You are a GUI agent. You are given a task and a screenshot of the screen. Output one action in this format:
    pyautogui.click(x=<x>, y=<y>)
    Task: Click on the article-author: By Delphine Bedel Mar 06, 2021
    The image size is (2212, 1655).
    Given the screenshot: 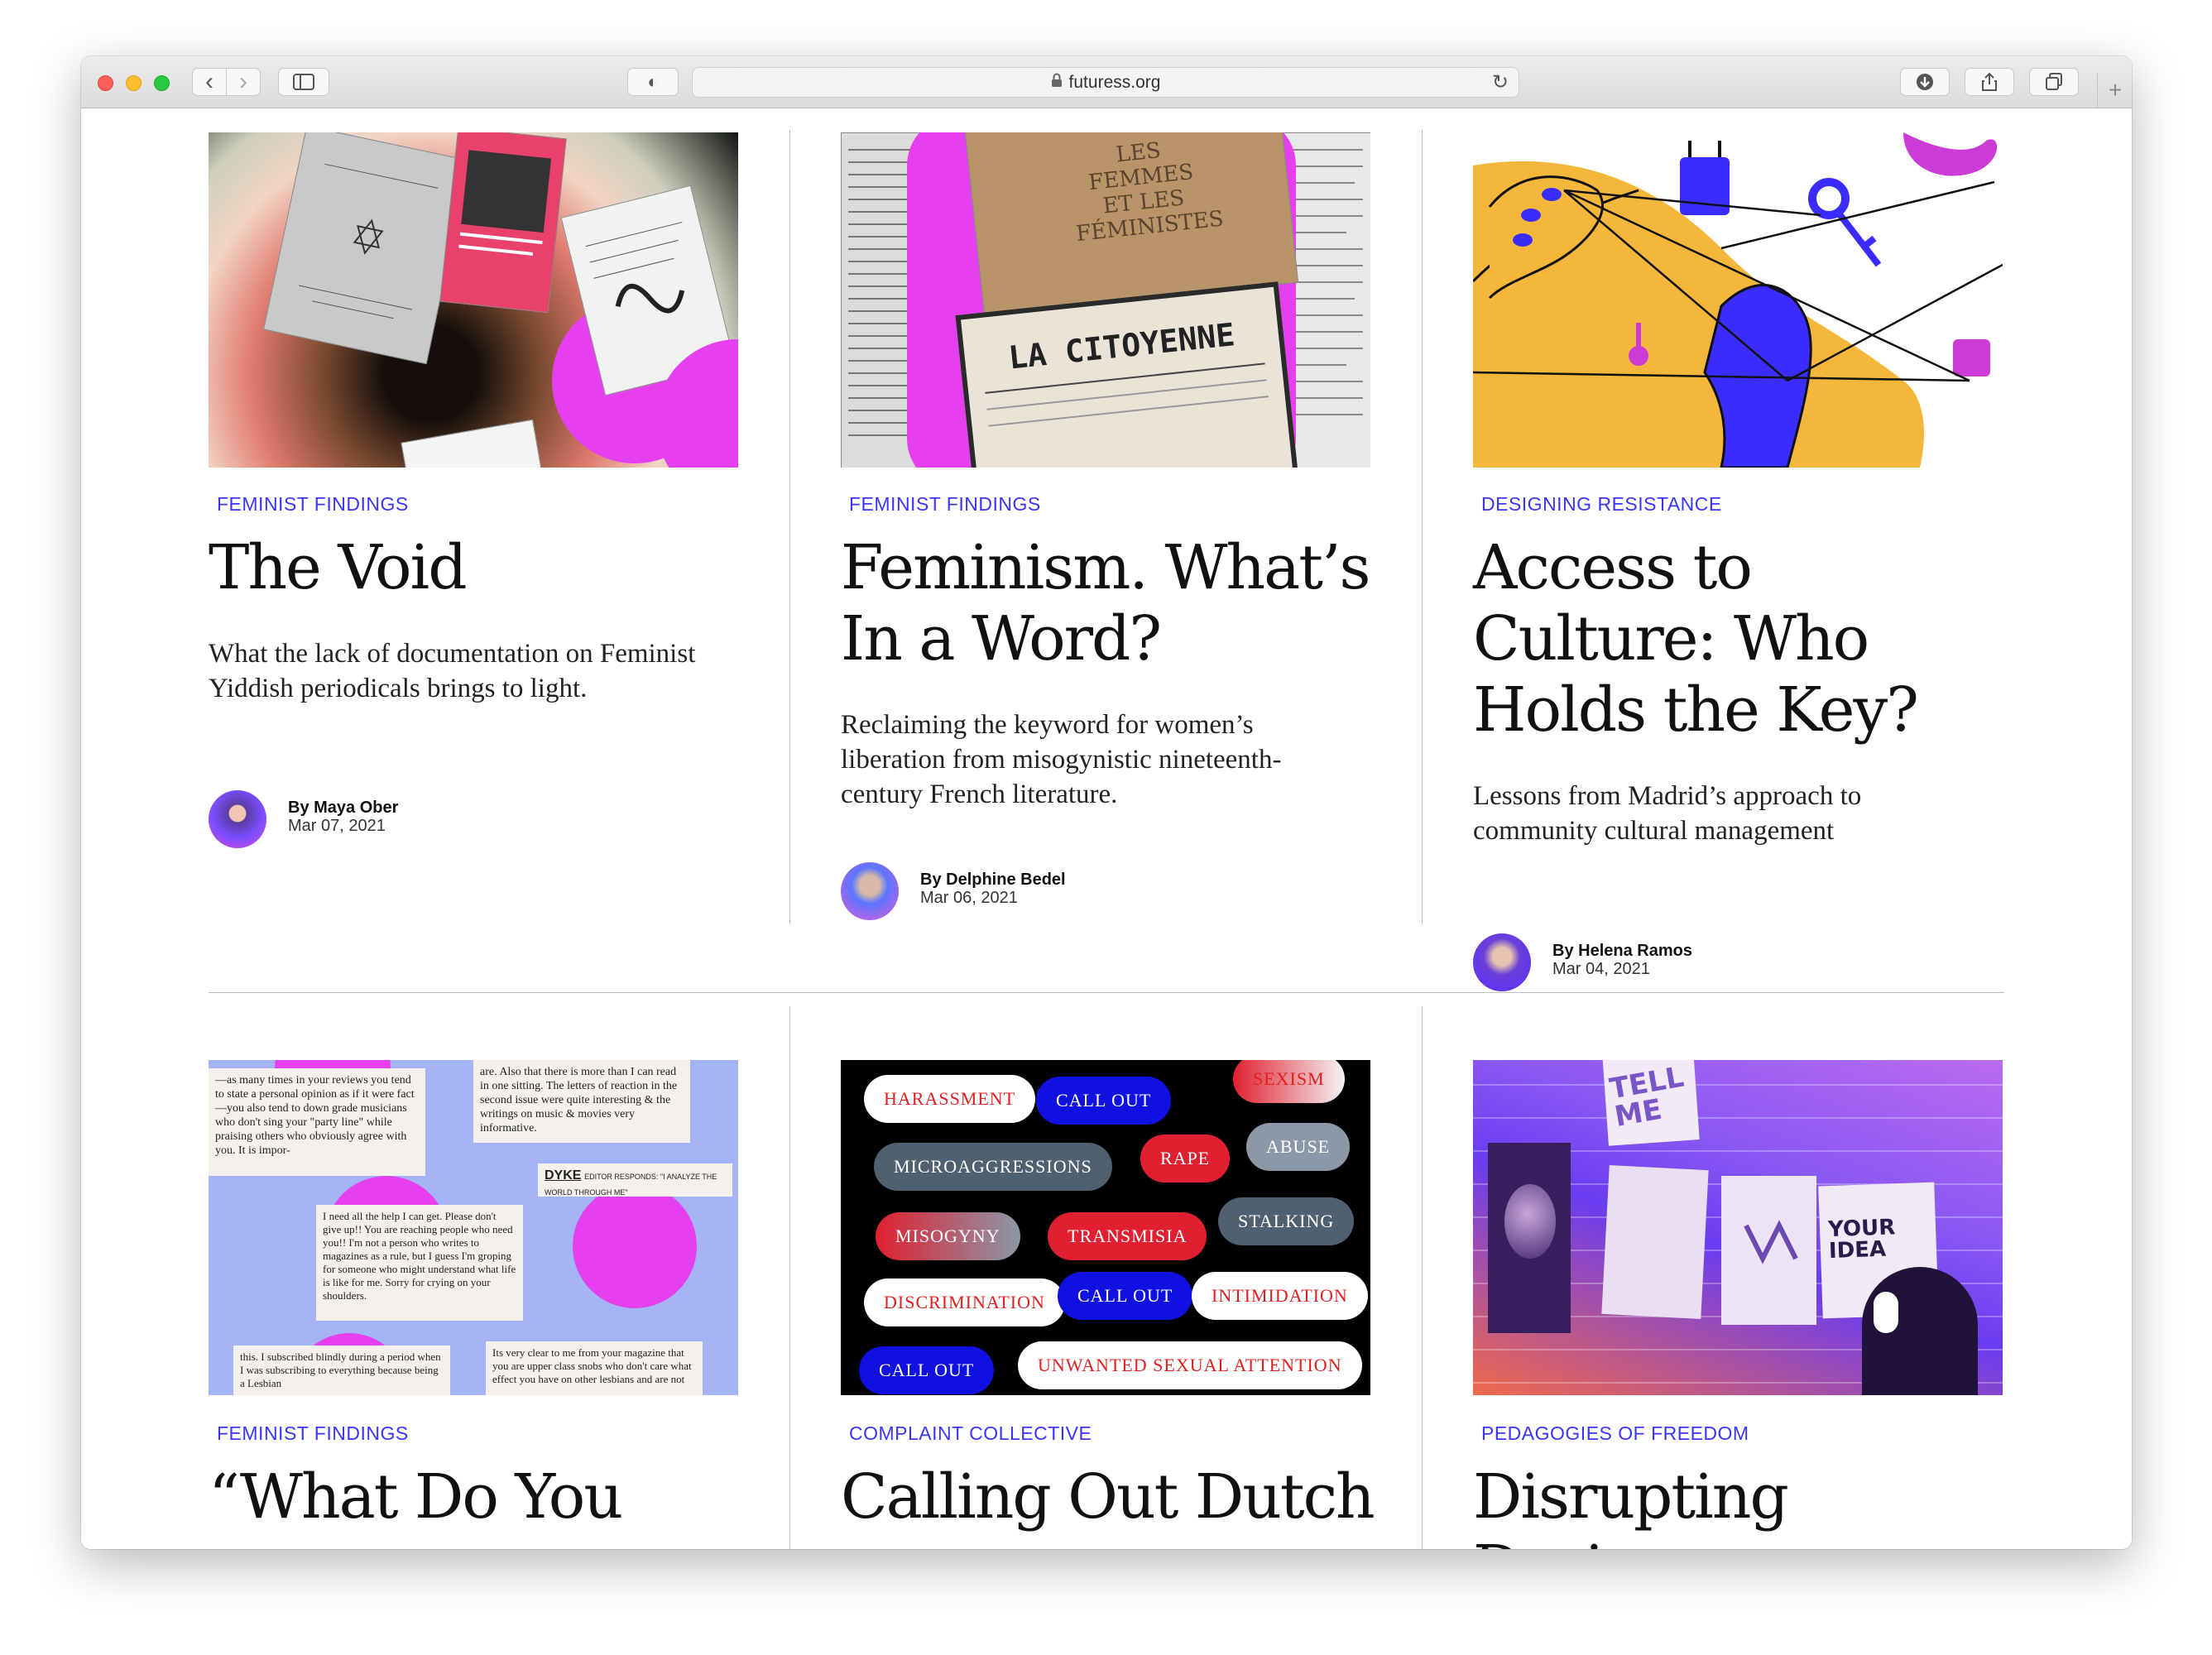 What is the action you would take?
    pyautogui.click(x=1089, y=891)
    